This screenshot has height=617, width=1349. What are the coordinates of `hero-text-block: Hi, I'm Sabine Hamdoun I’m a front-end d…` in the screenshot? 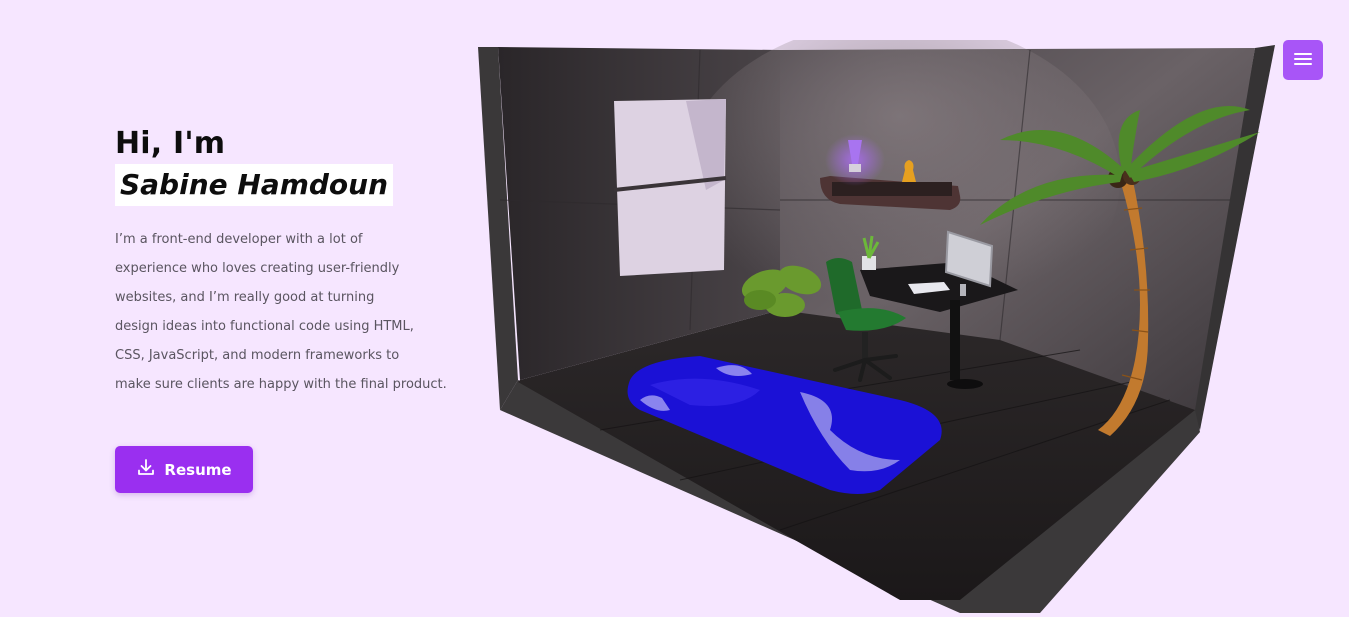 It's located at (295, 262).